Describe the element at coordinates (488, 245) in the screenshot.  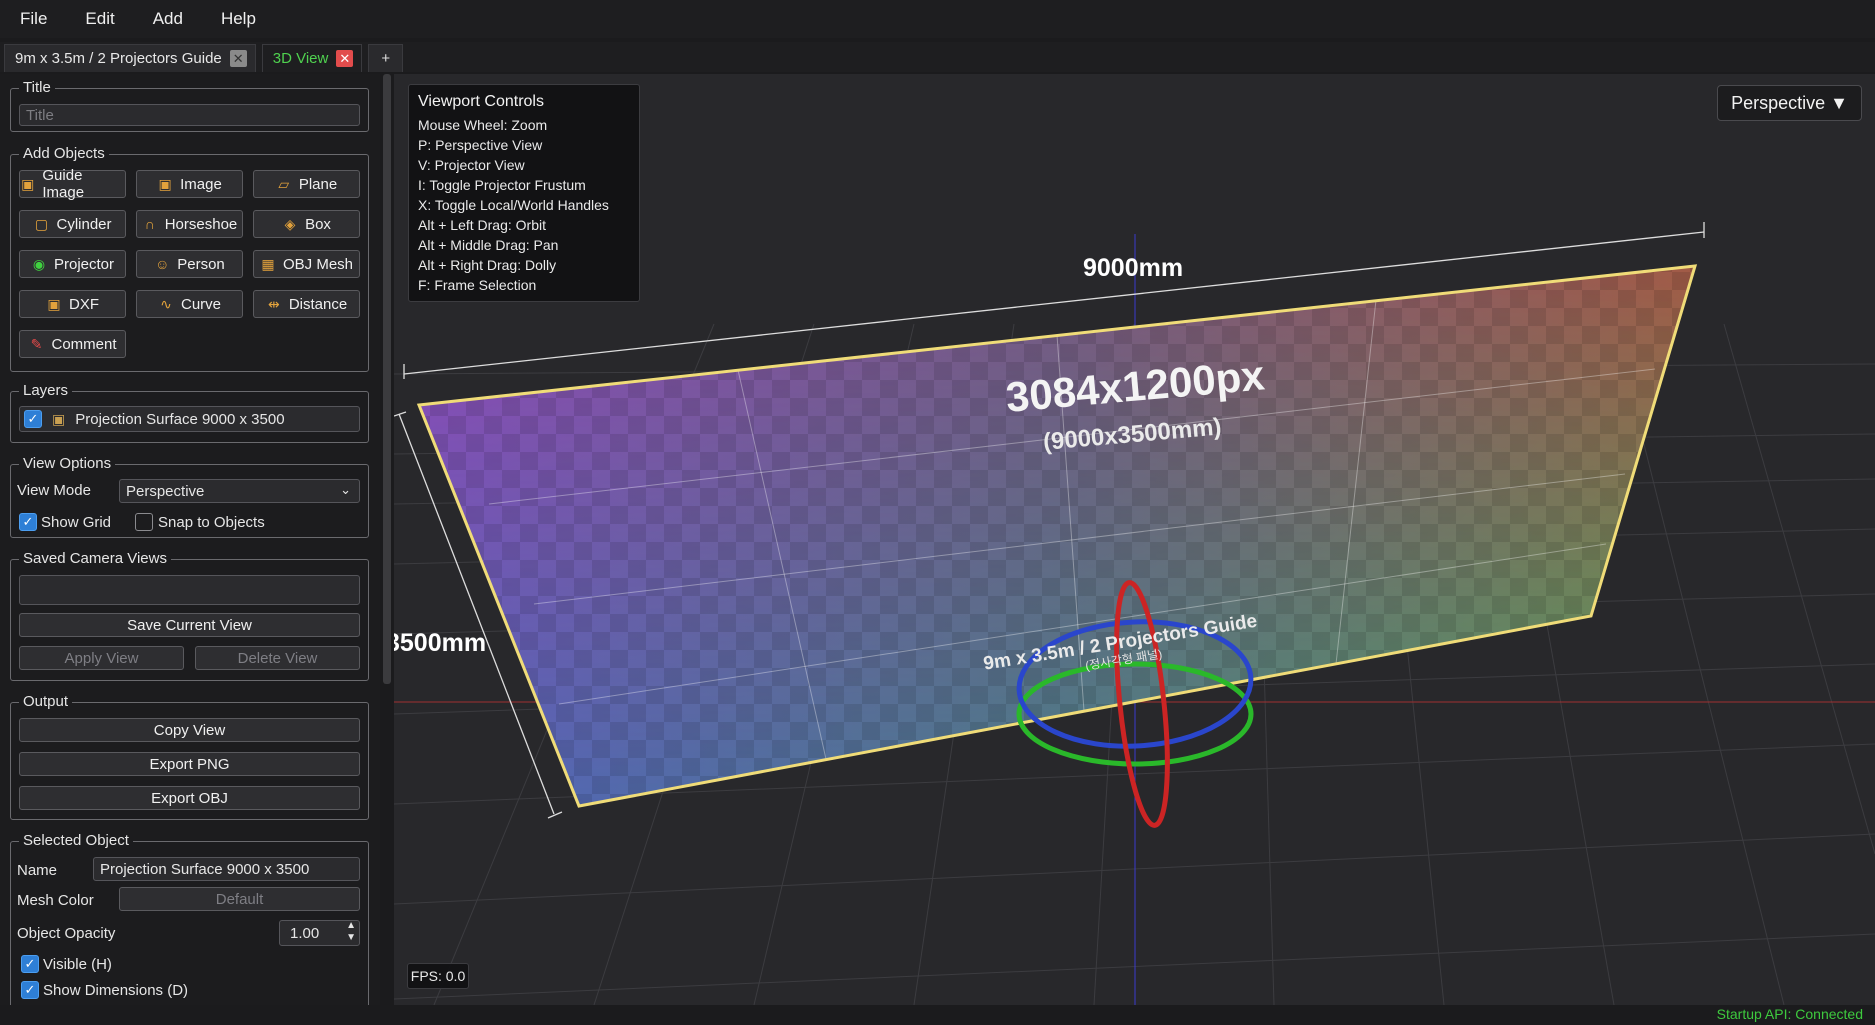
I see `control-hint: Alt + Middle Drag: Pan` at that location.